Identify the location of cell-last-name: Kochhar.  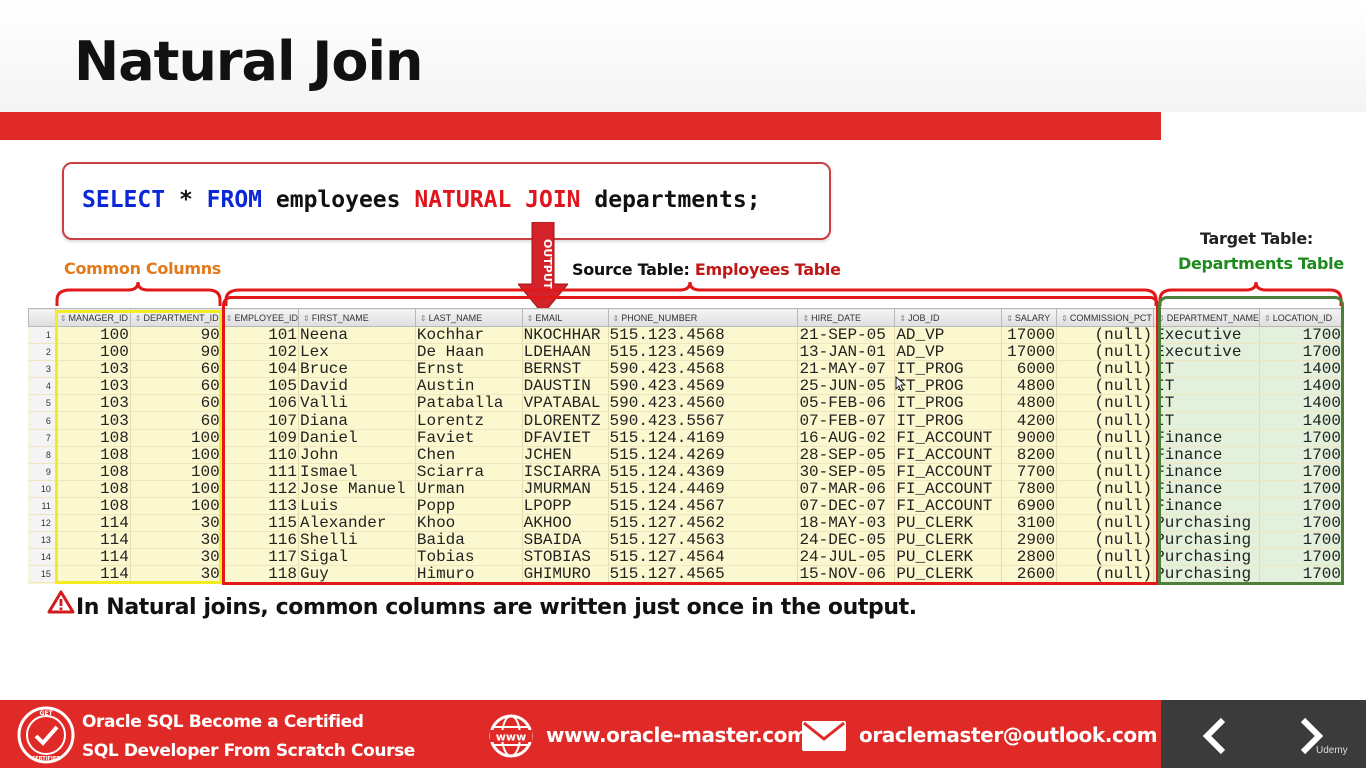
(469, 335).